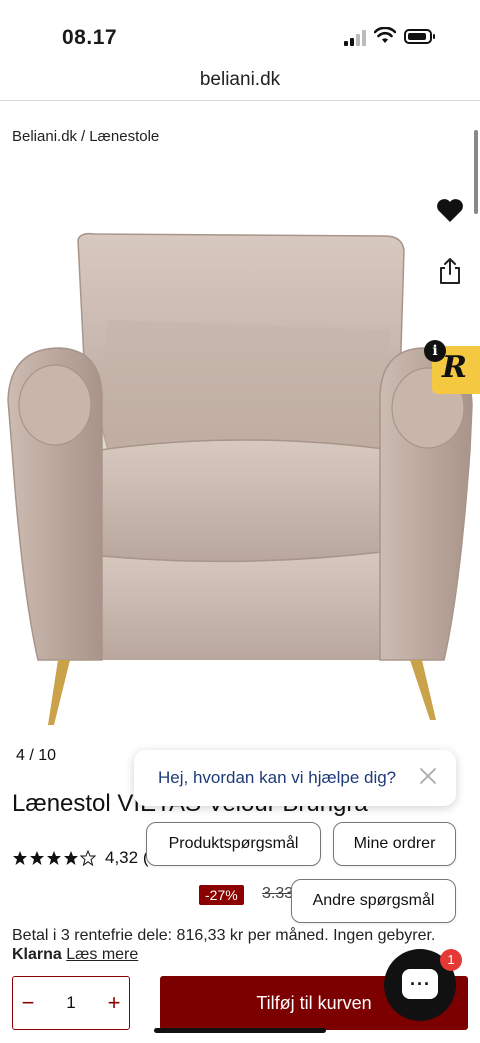 The height and width of the screenshot is (1043, 480). What do you see at coordinates (277, 777) in the screenshot?
I see `chat-greeting-text: Hej, hvordan kan vi hjælpe dig?` at bounding box center [277, 777].